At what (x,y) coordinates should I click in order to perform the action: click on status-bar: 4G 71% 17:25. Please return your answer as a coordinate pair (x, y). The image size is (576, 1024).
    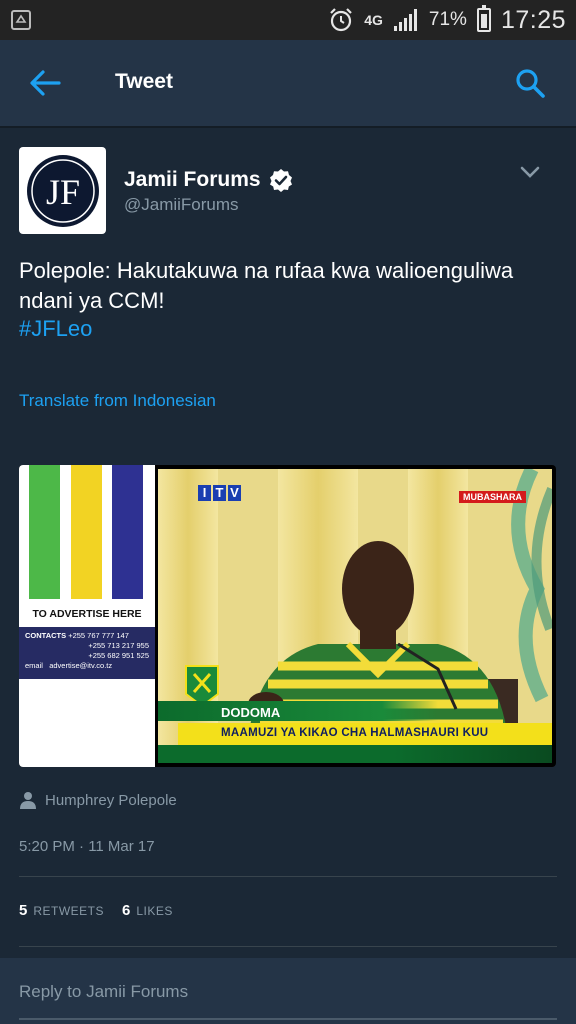
    Looking at the image, I should click on (288, 20).